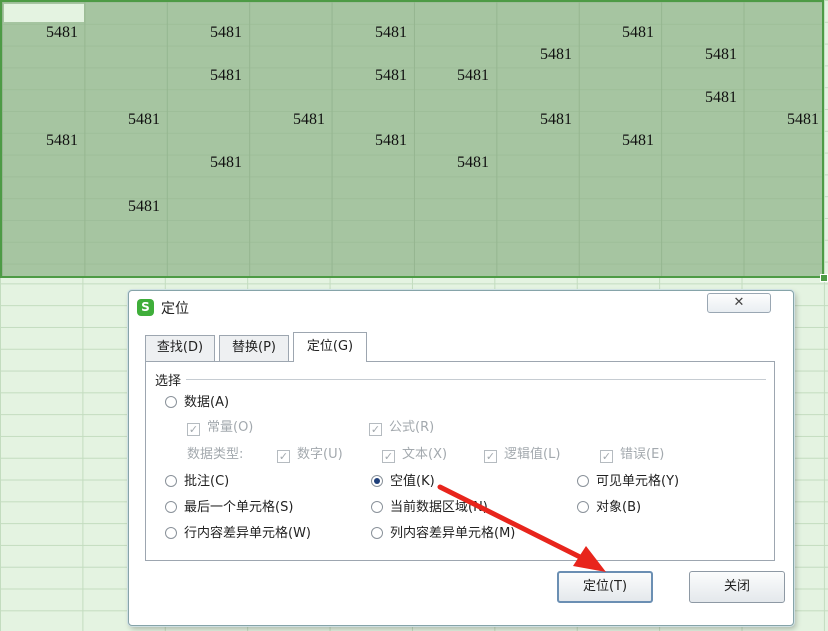 Image resolution: width=828 pixels, height=631 pixels. I want to click on checkbox-constant-label: 常量(O), so click(230, 427).